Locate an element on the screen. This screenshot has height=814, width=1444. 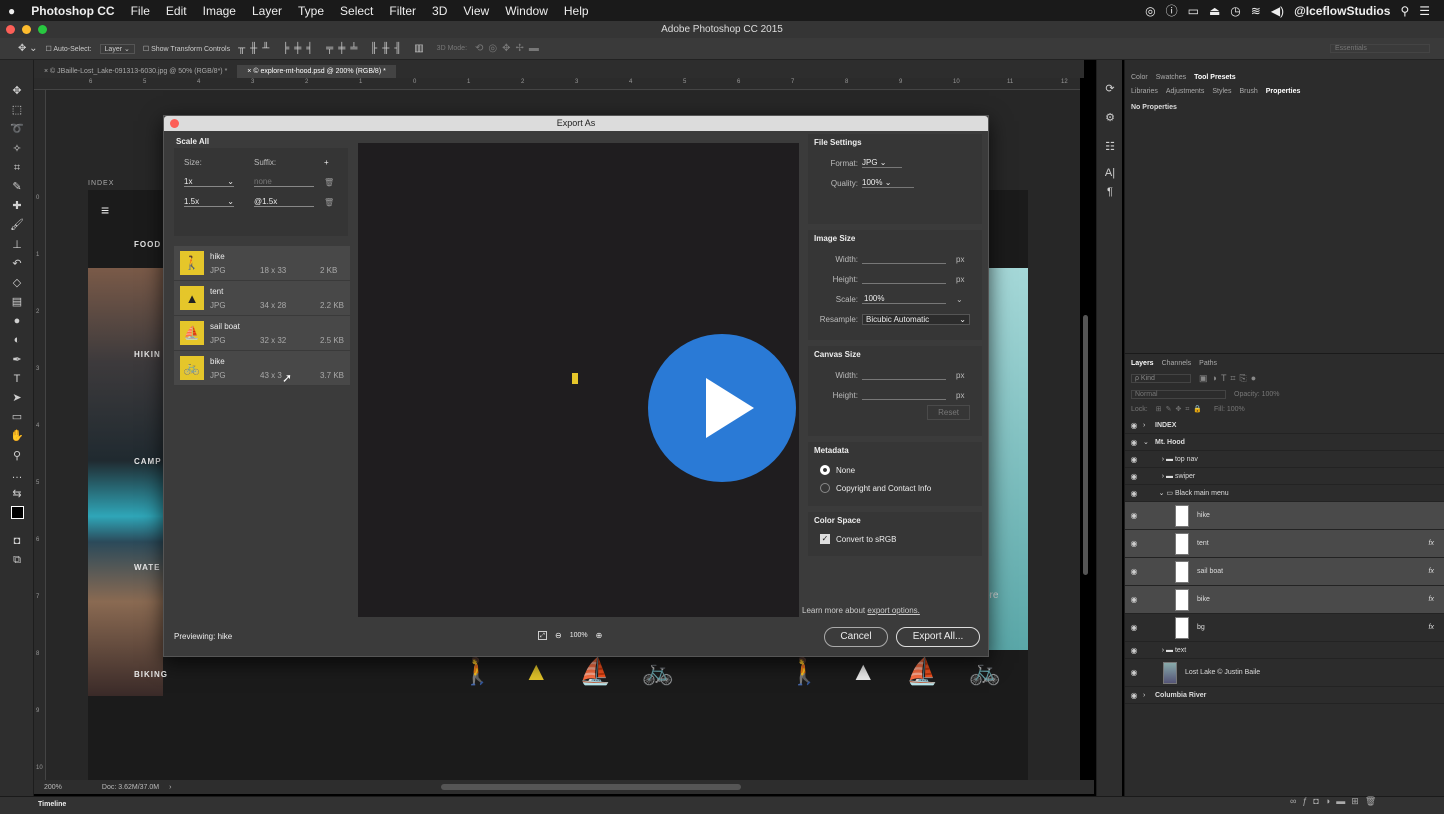
layer-row: ◉ ⌄ ▭ Black main menu is located at coordinates (1284, 493).